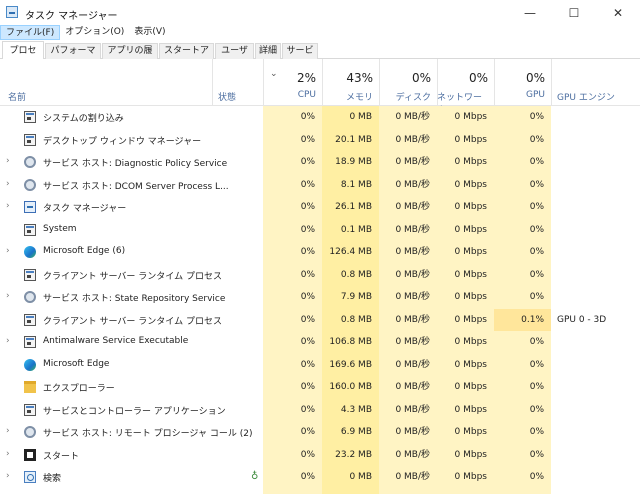  What do you see at coordinates (30, 477) in the screenshot?
I see `search-icon` at bounding box center [30, 477].